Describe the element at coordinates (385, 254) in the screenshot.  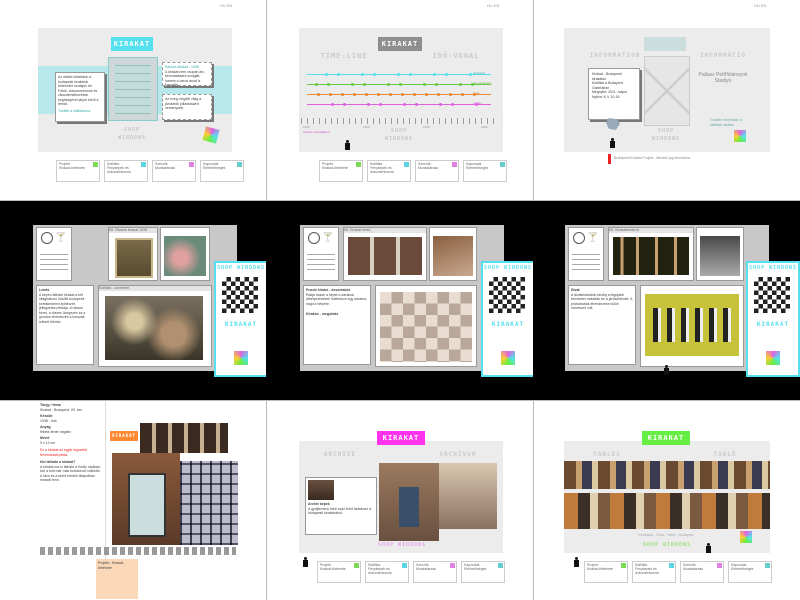
I see `photo-card: Kft. Kirakat belső` at that location.